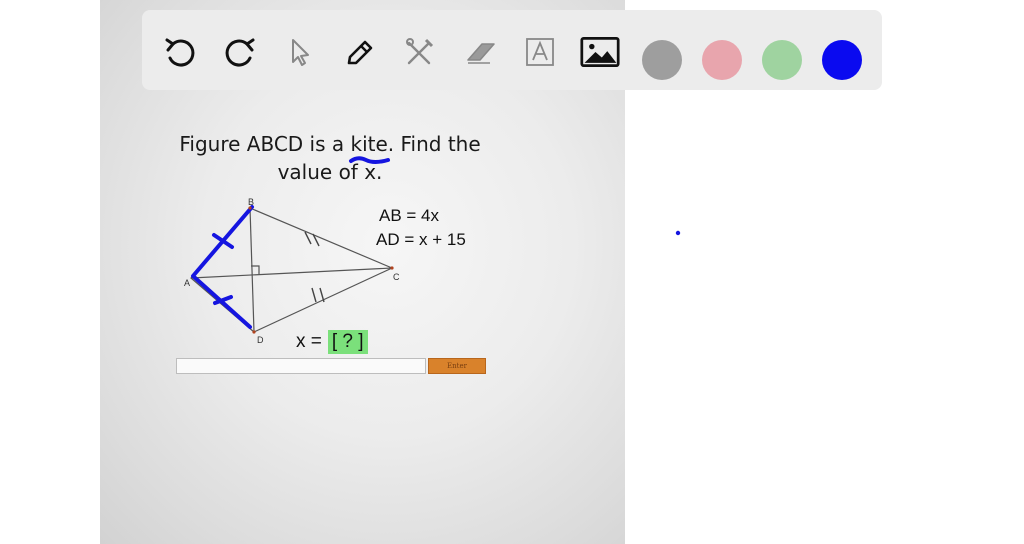 This screenshot has width=1024, height=544. I want to click on enter-button: Enter, so click(457, 366).